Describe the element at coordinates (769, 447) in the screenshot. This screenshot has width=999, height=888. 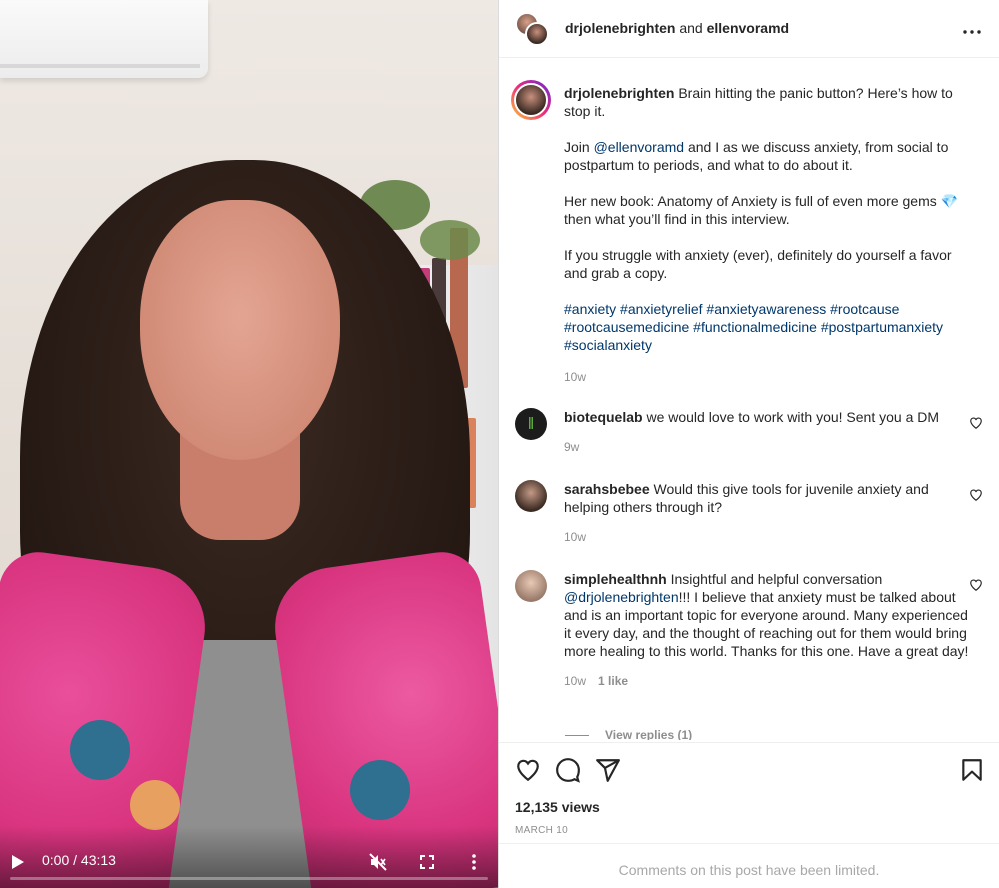
I see `comment-time: 9w` at that location.